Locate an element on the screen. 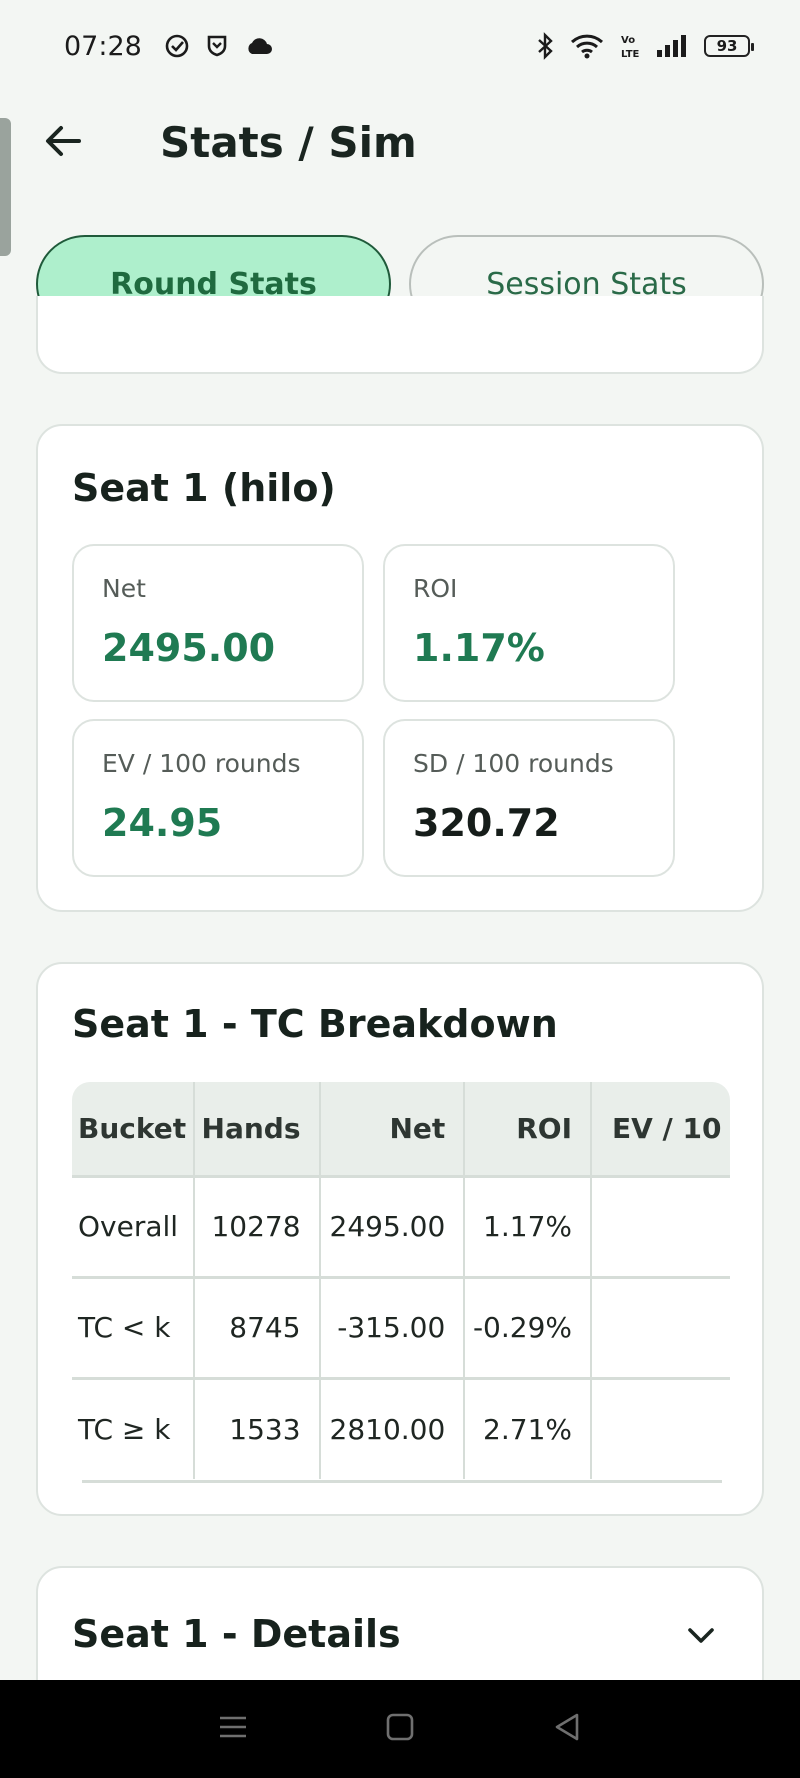  battery-icon: 93 is located at coordinates (729, 46).